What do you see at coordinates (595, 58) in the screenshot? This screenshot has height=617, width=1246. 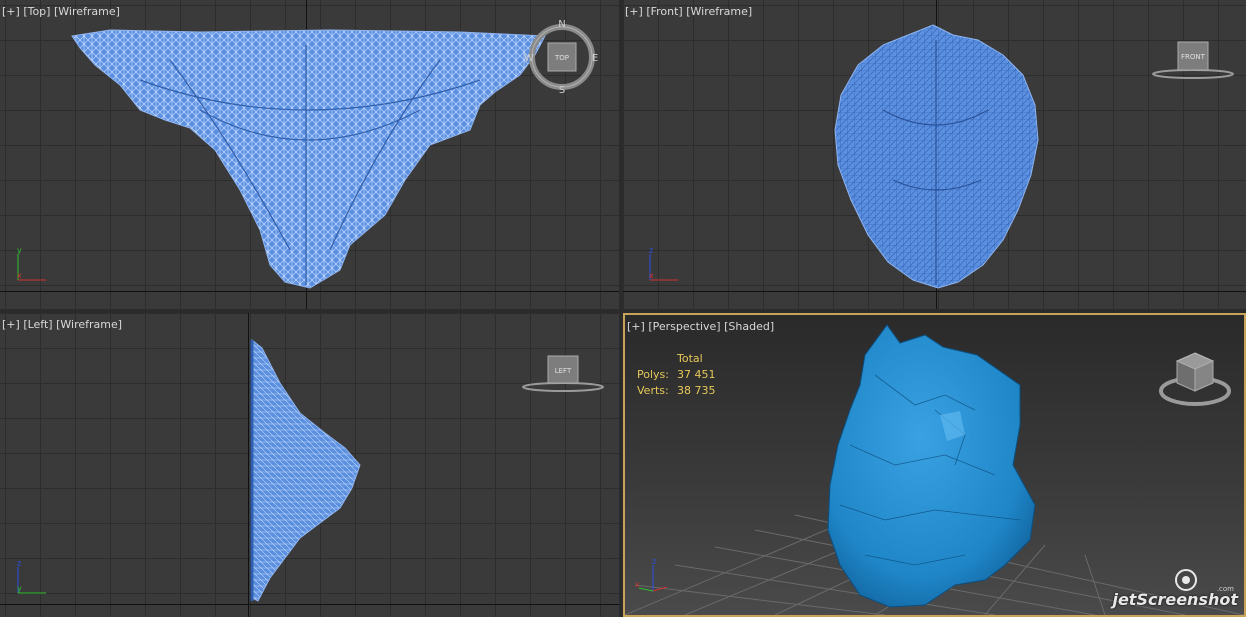 I see `compass-east: E` at bounding box center [595, 58].